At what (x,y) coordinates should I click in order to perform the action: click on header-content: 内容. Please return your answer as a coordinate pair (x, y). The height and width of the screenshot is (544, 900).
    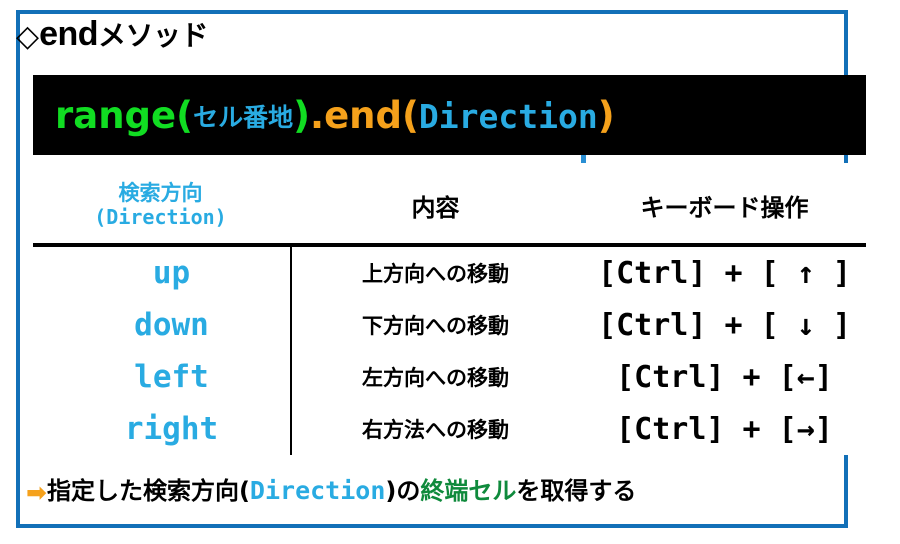
    Looking at the image, I should click on (435, 205).